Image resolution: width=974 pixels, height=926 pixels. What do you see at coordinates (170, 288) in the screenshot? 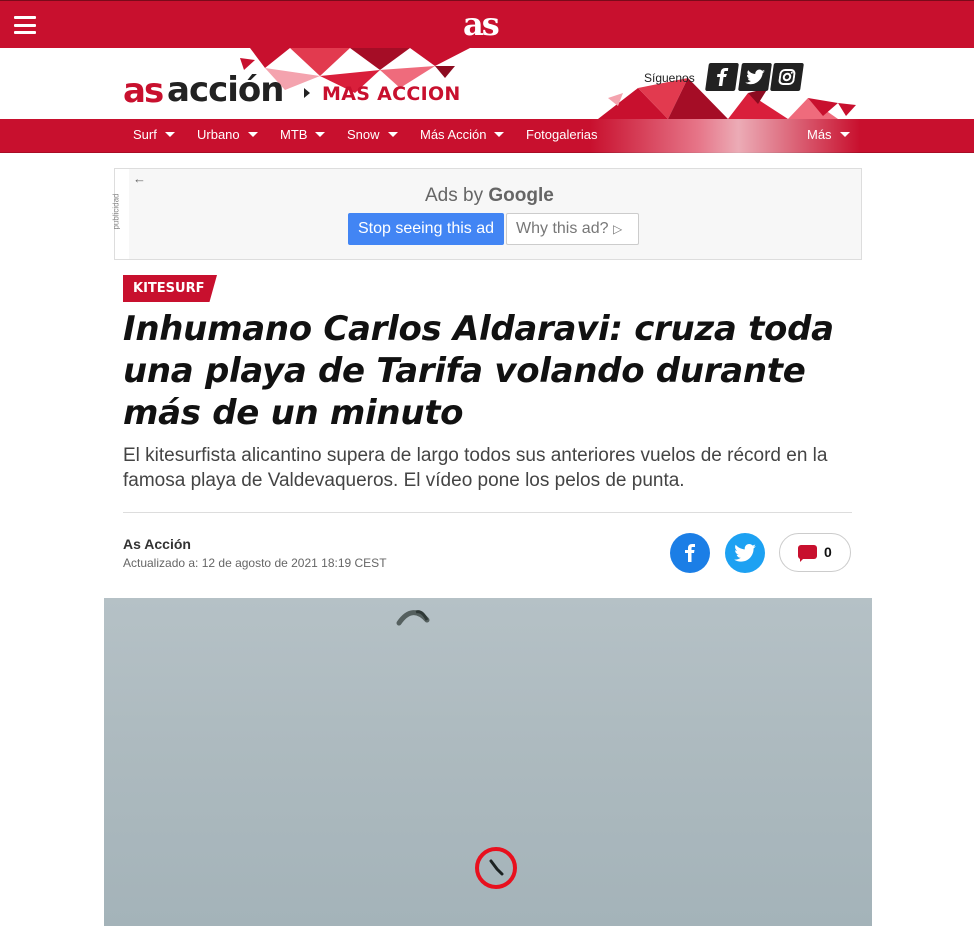
I see `category-tag: KITESURF` at bounding box center [170, 288].